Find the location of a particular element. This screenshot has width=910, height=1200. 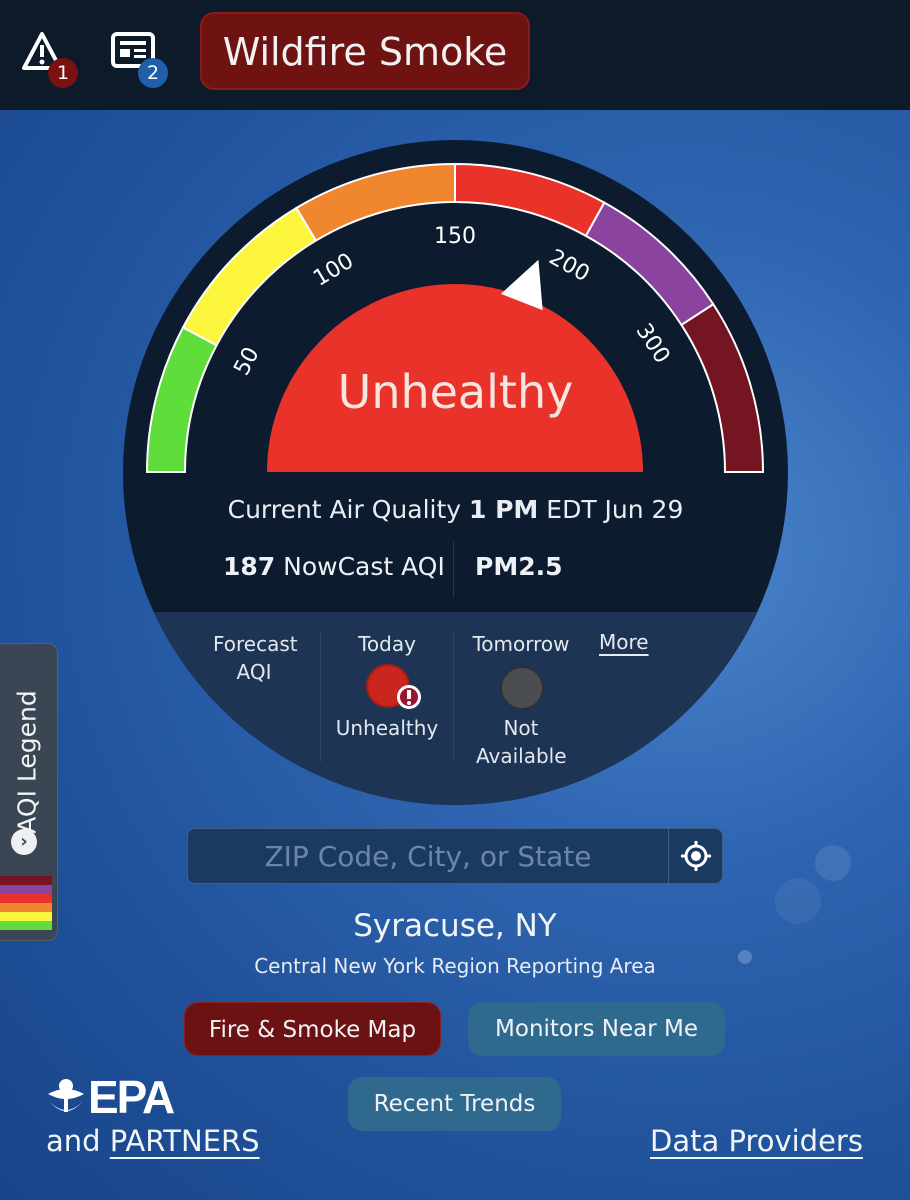

crosshair-icon is located at coordinates (696, 856).